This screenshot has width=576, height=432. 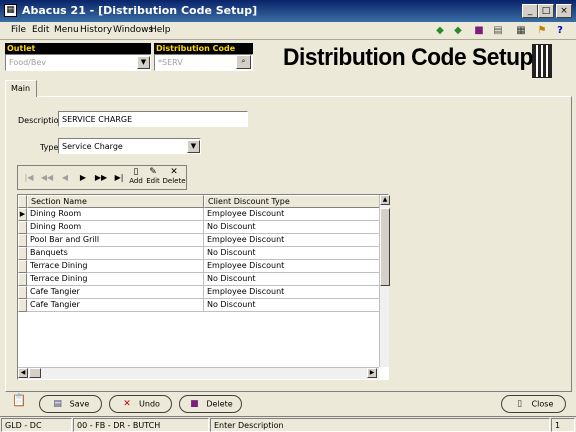 What do you see at coordinates (66, 30) in the screenshot?
I see `menu-menu: Menu` at bounding box center [66, 30].